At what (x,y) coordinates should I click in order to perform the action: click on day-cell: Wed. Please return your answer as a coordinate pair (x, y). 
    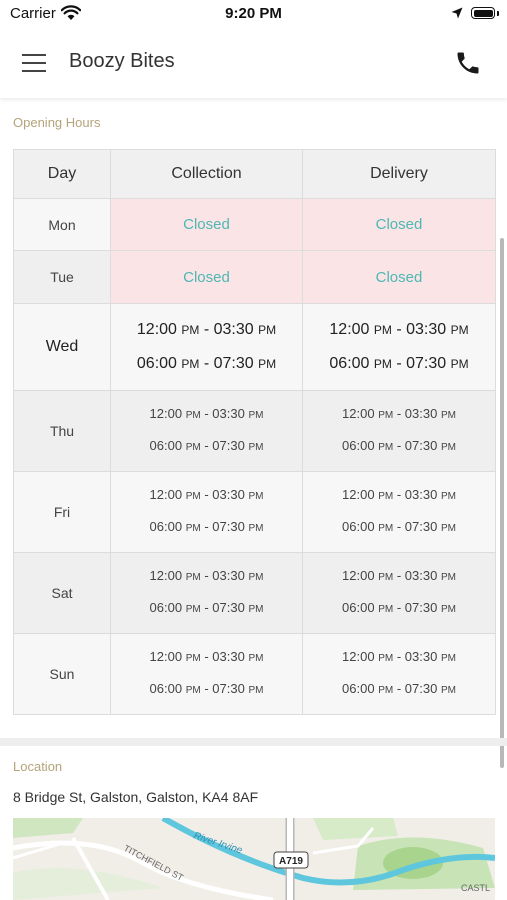
    Looking at the image, I should click on (62, 347).